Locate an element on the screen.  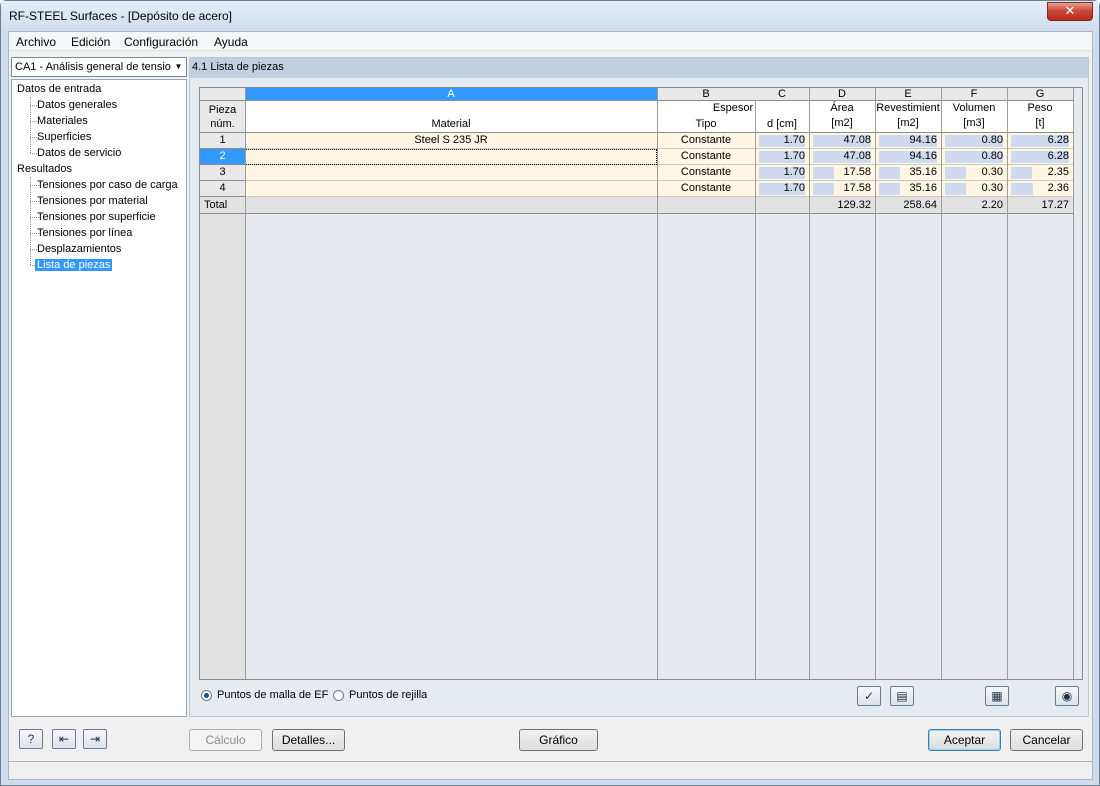
check-list-icon: ✓ is located at coordinates (869, 696).